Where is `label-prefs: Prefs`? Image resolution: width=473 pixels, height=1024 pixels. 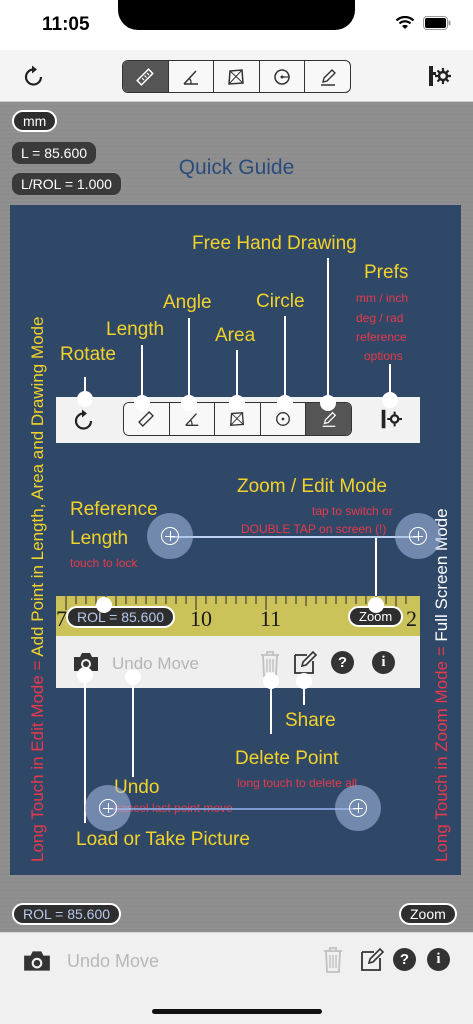 label-prefs: Prefs is located at coordinates (386, 272).